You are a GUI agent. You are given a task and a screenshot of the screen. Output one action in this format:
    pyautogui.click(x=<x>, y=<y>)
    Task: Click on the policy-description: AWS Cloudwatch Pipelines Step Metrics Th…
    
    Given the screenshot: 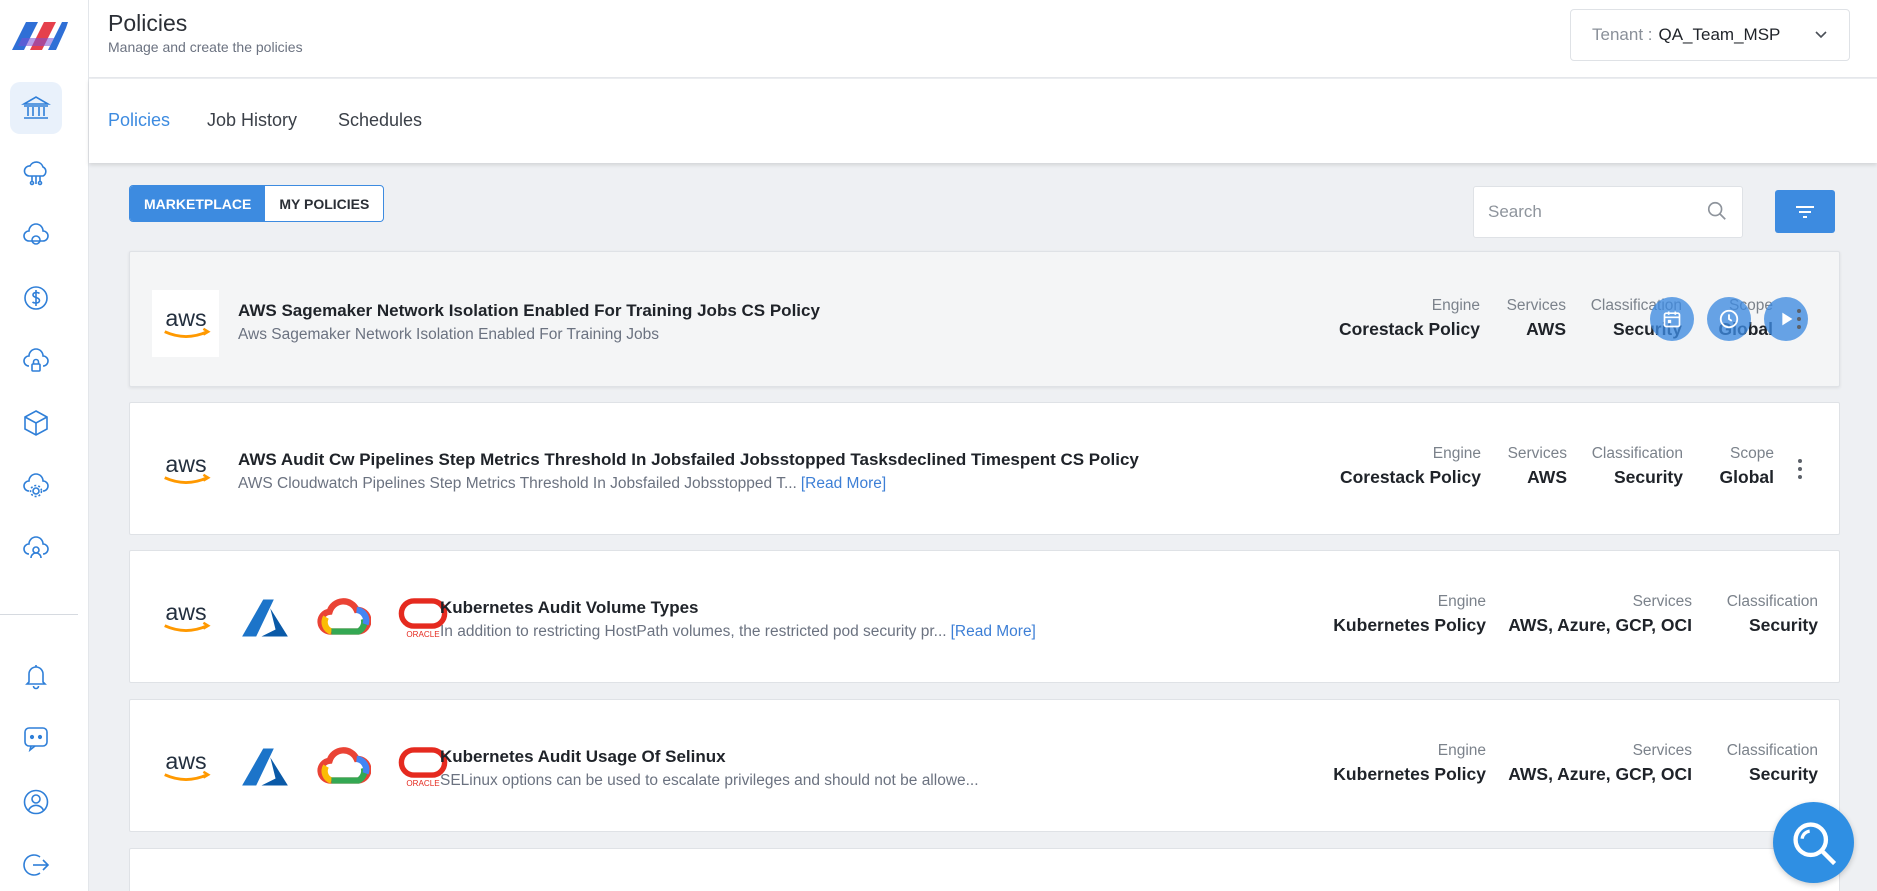 What is the action you would take?
    pyautogui.click(x=562, y=483)
    